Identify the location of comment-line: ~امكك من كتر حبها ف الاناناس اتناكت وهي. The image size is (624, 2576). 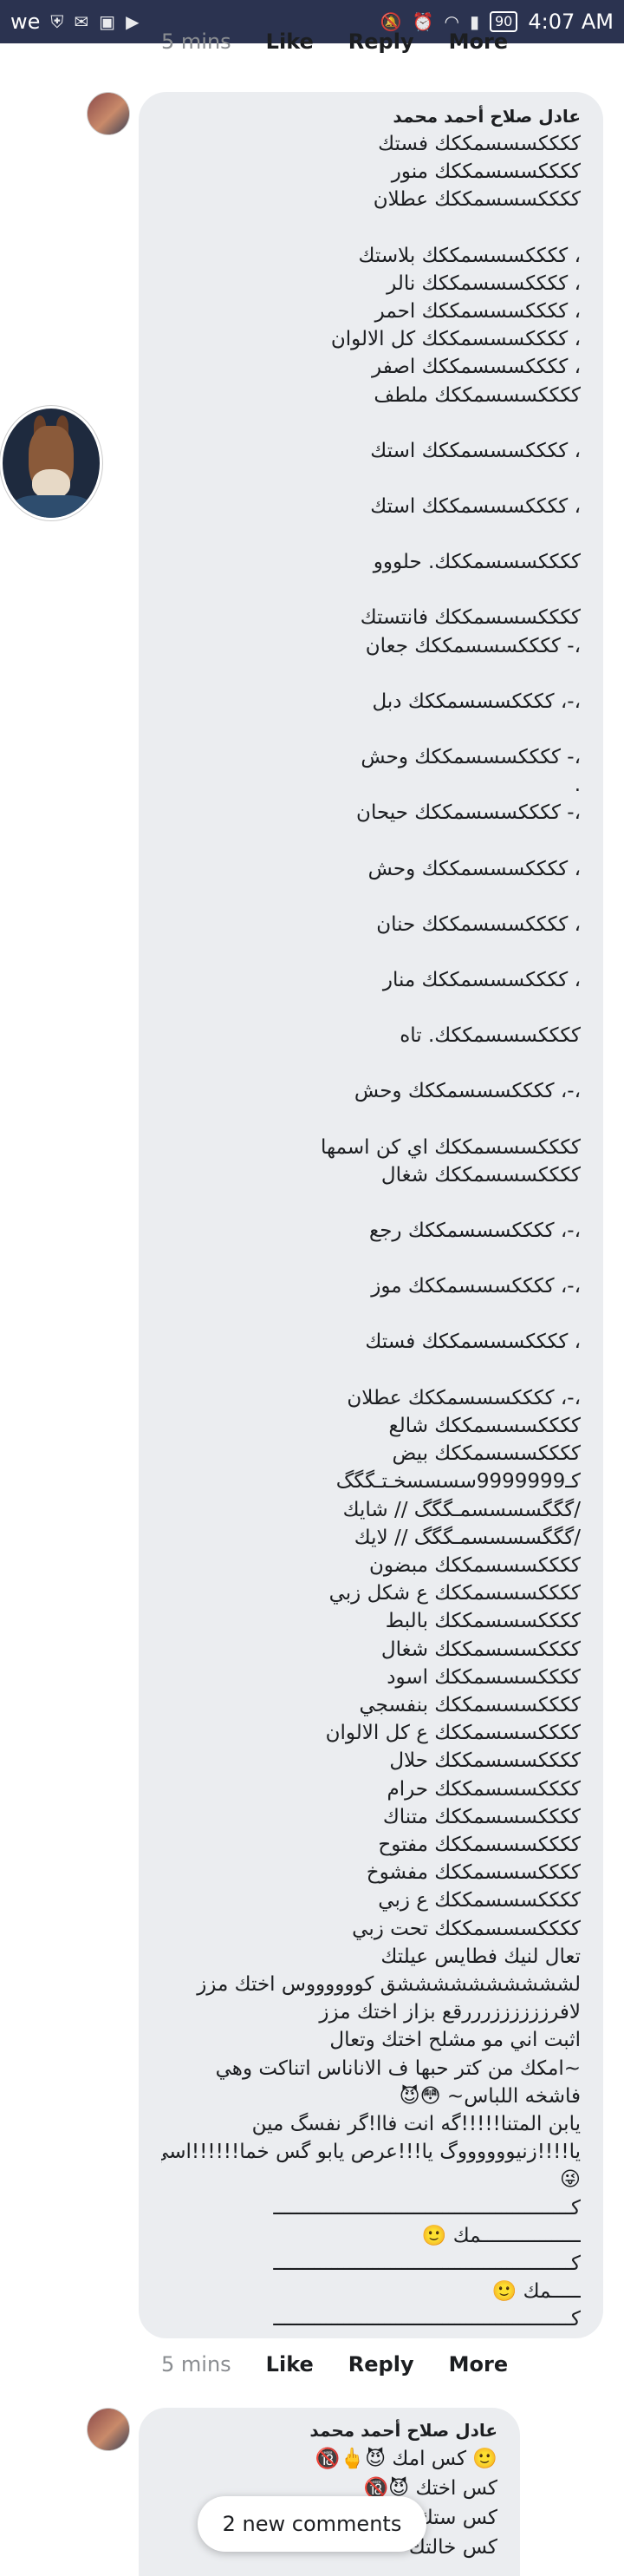
(398, 2068).